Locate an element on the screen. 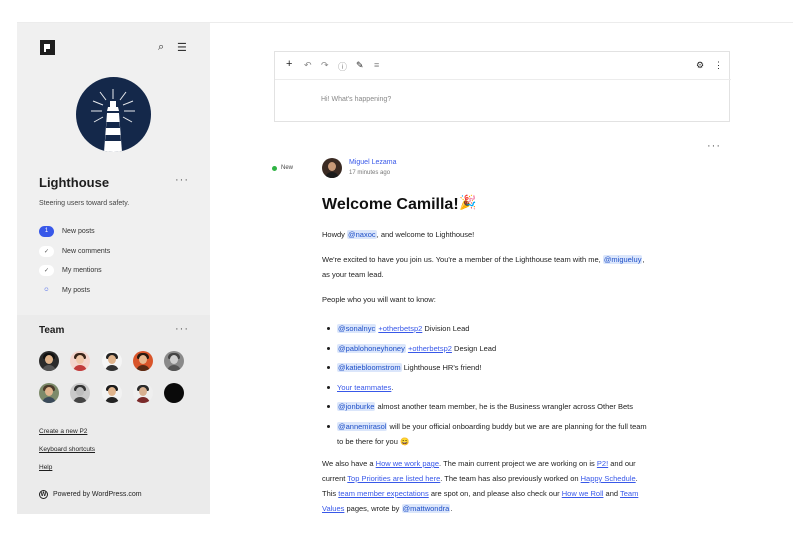  team-more-icon: ··· is located at coordinates (182, 329).